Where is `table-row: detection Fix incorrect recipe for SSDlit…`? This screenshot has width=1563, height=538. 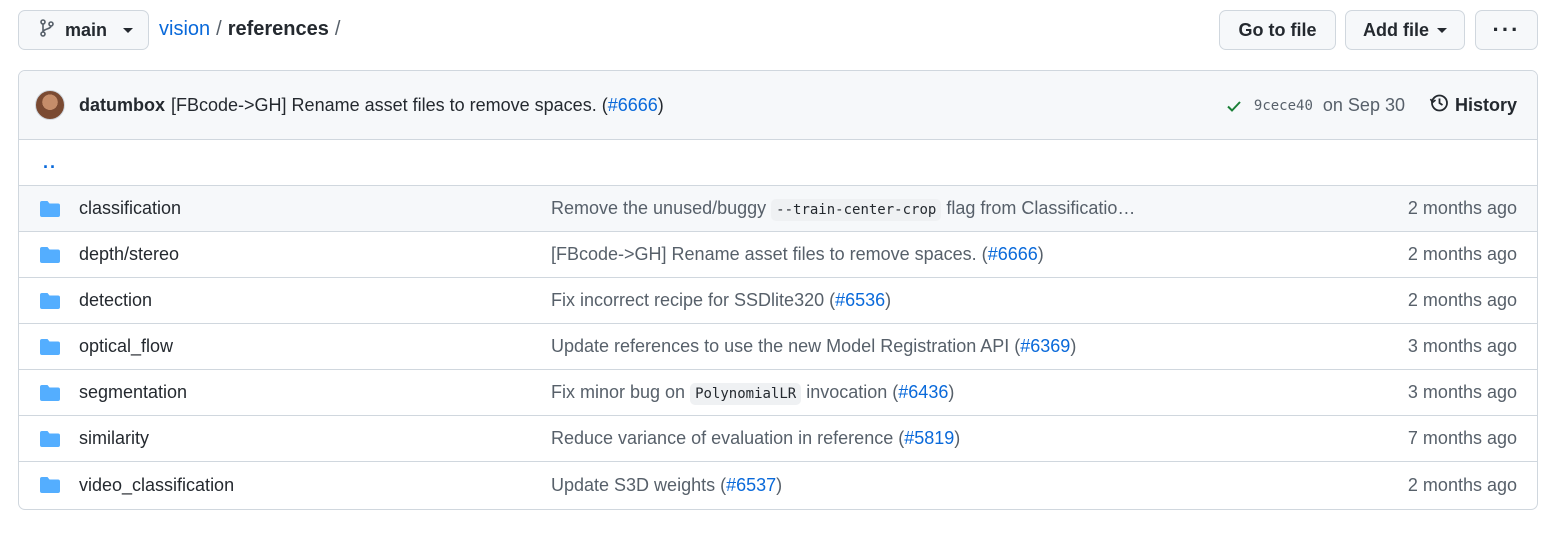 table-row: detection Fix incorrect recipe for SSDlit… is located at coordinates (778, 301).